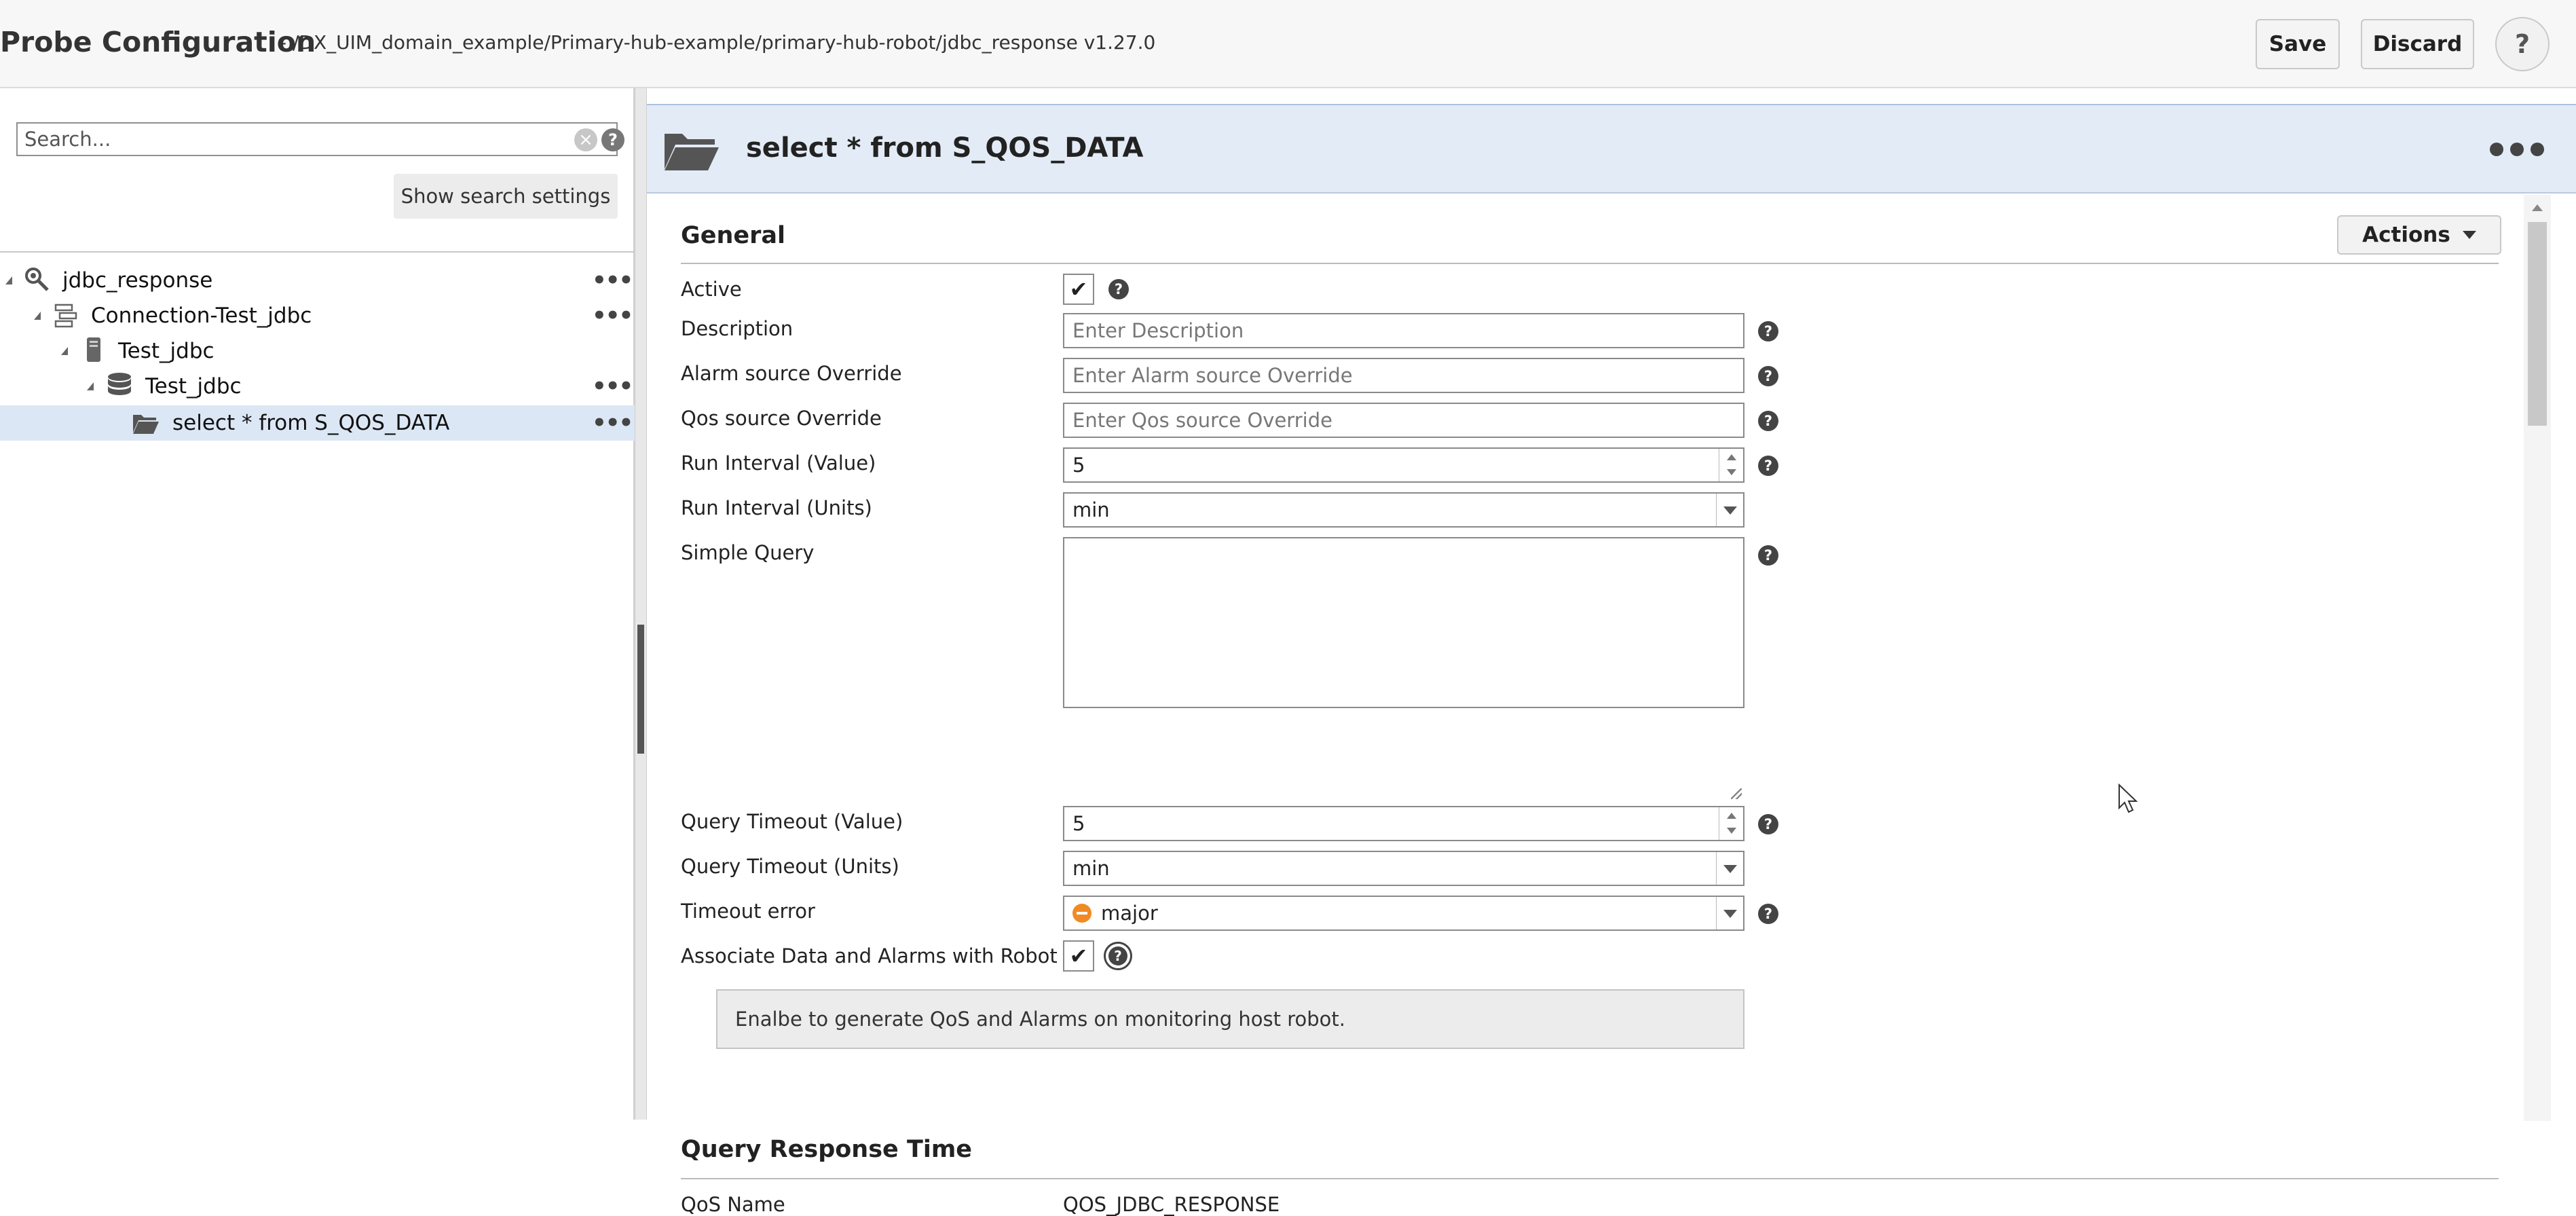 This screenshot has height=1216, width=2576. I want to click on active-checkbox: ✔, so click(1079, 289).